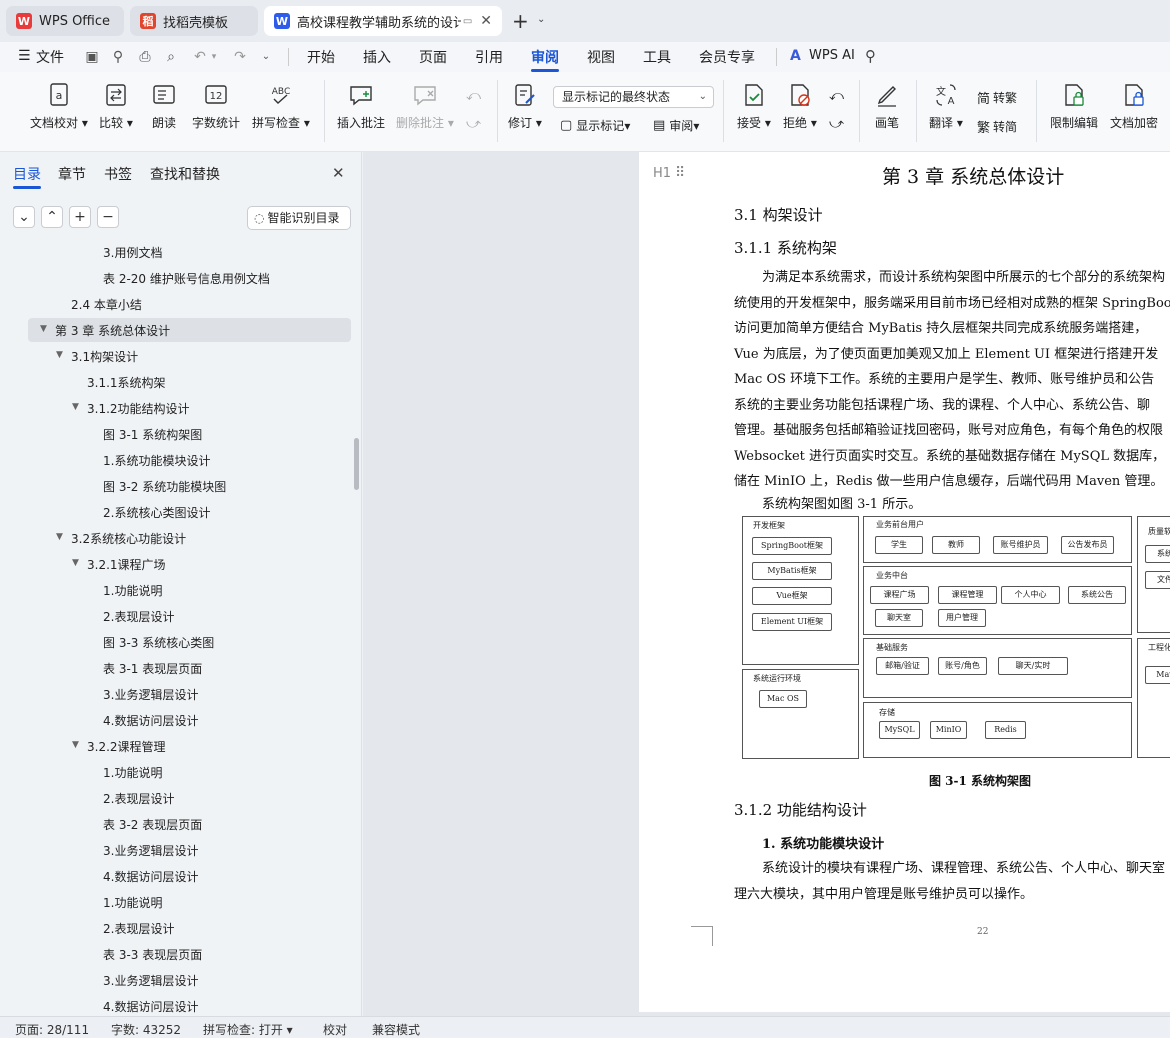 This screenshot has width=1170, height=1038. I want to click on markup-display-select: 显示标记的最终状态 ⌄, so click(633, 97).